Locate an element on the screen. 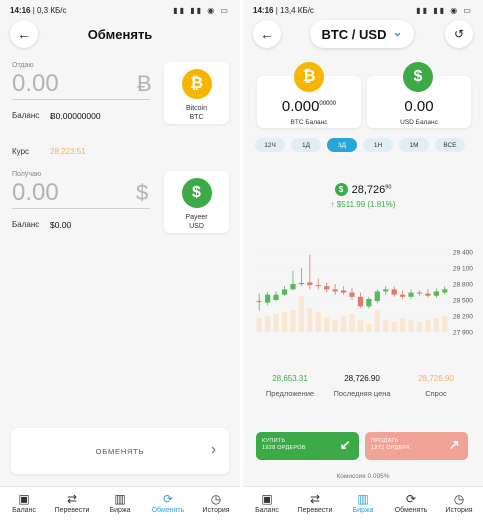  y-tick-label: 29 400 is located at coordinates (463, 253).